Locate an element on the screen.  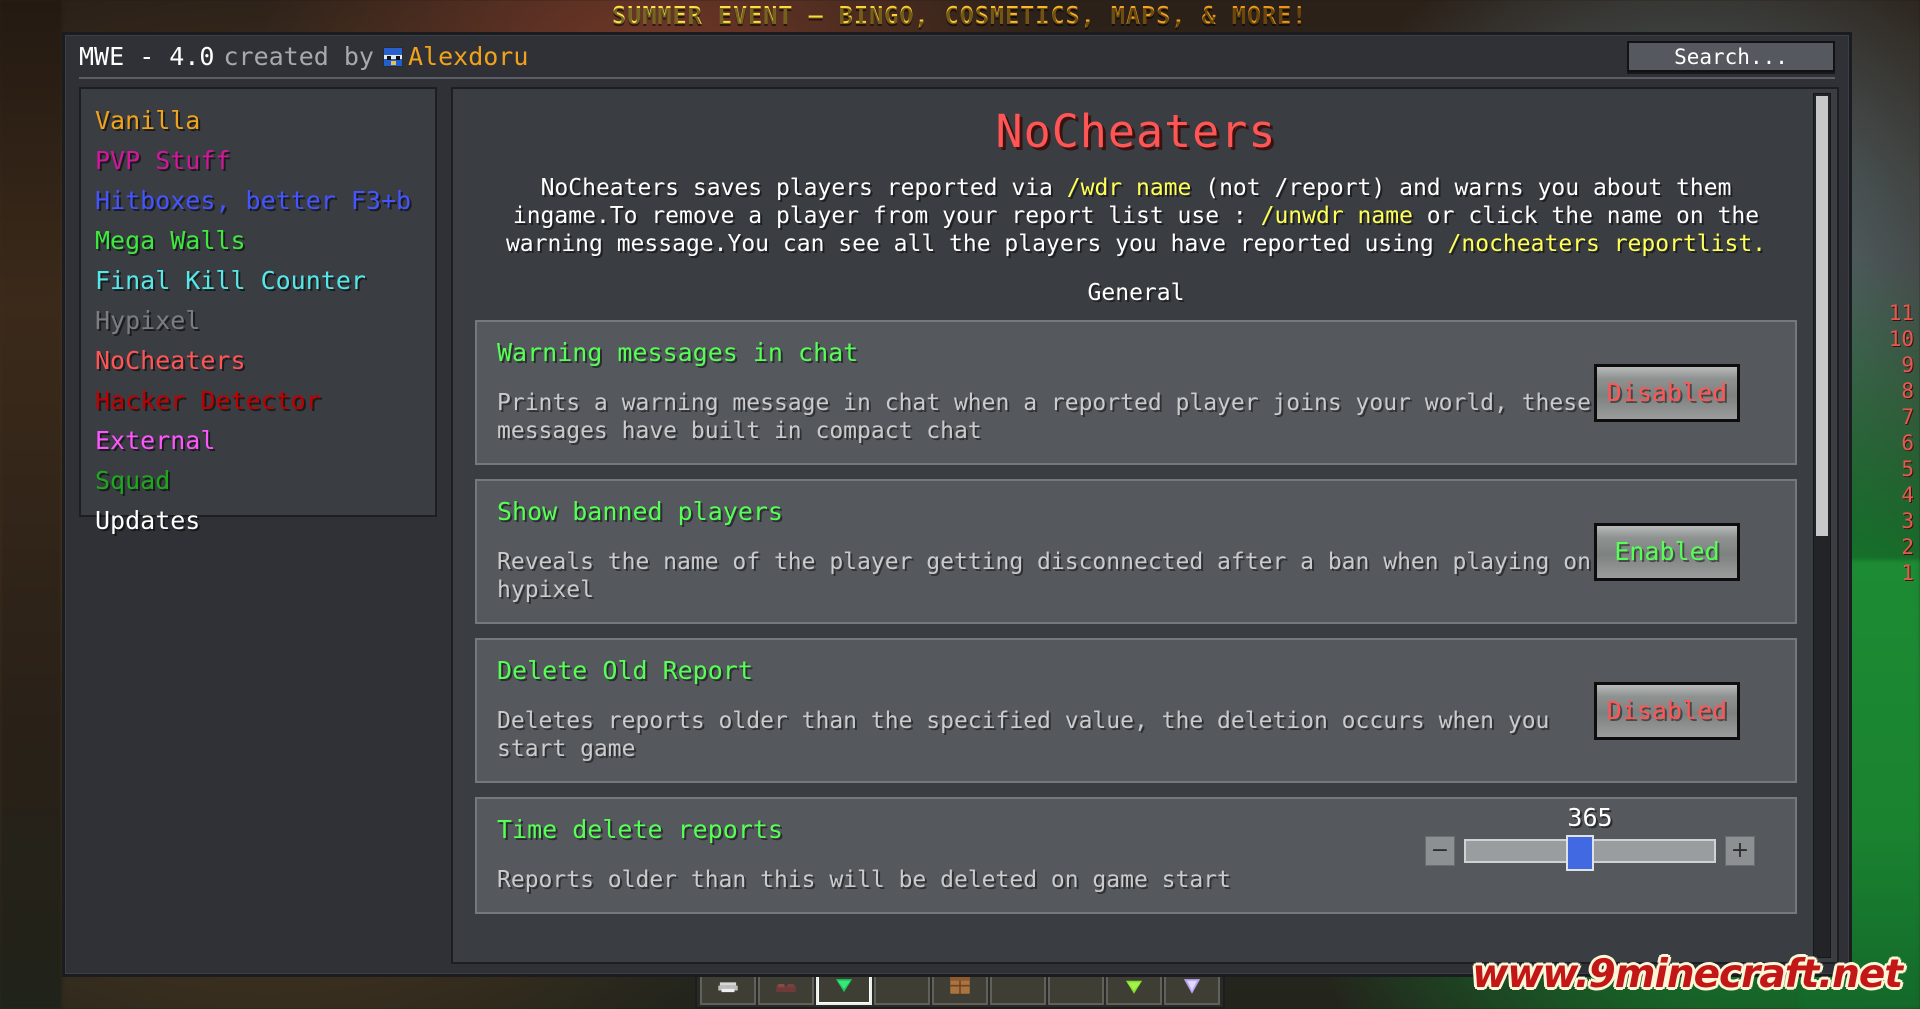
content-scrollbar-track is located at coordinates (1822, 525).